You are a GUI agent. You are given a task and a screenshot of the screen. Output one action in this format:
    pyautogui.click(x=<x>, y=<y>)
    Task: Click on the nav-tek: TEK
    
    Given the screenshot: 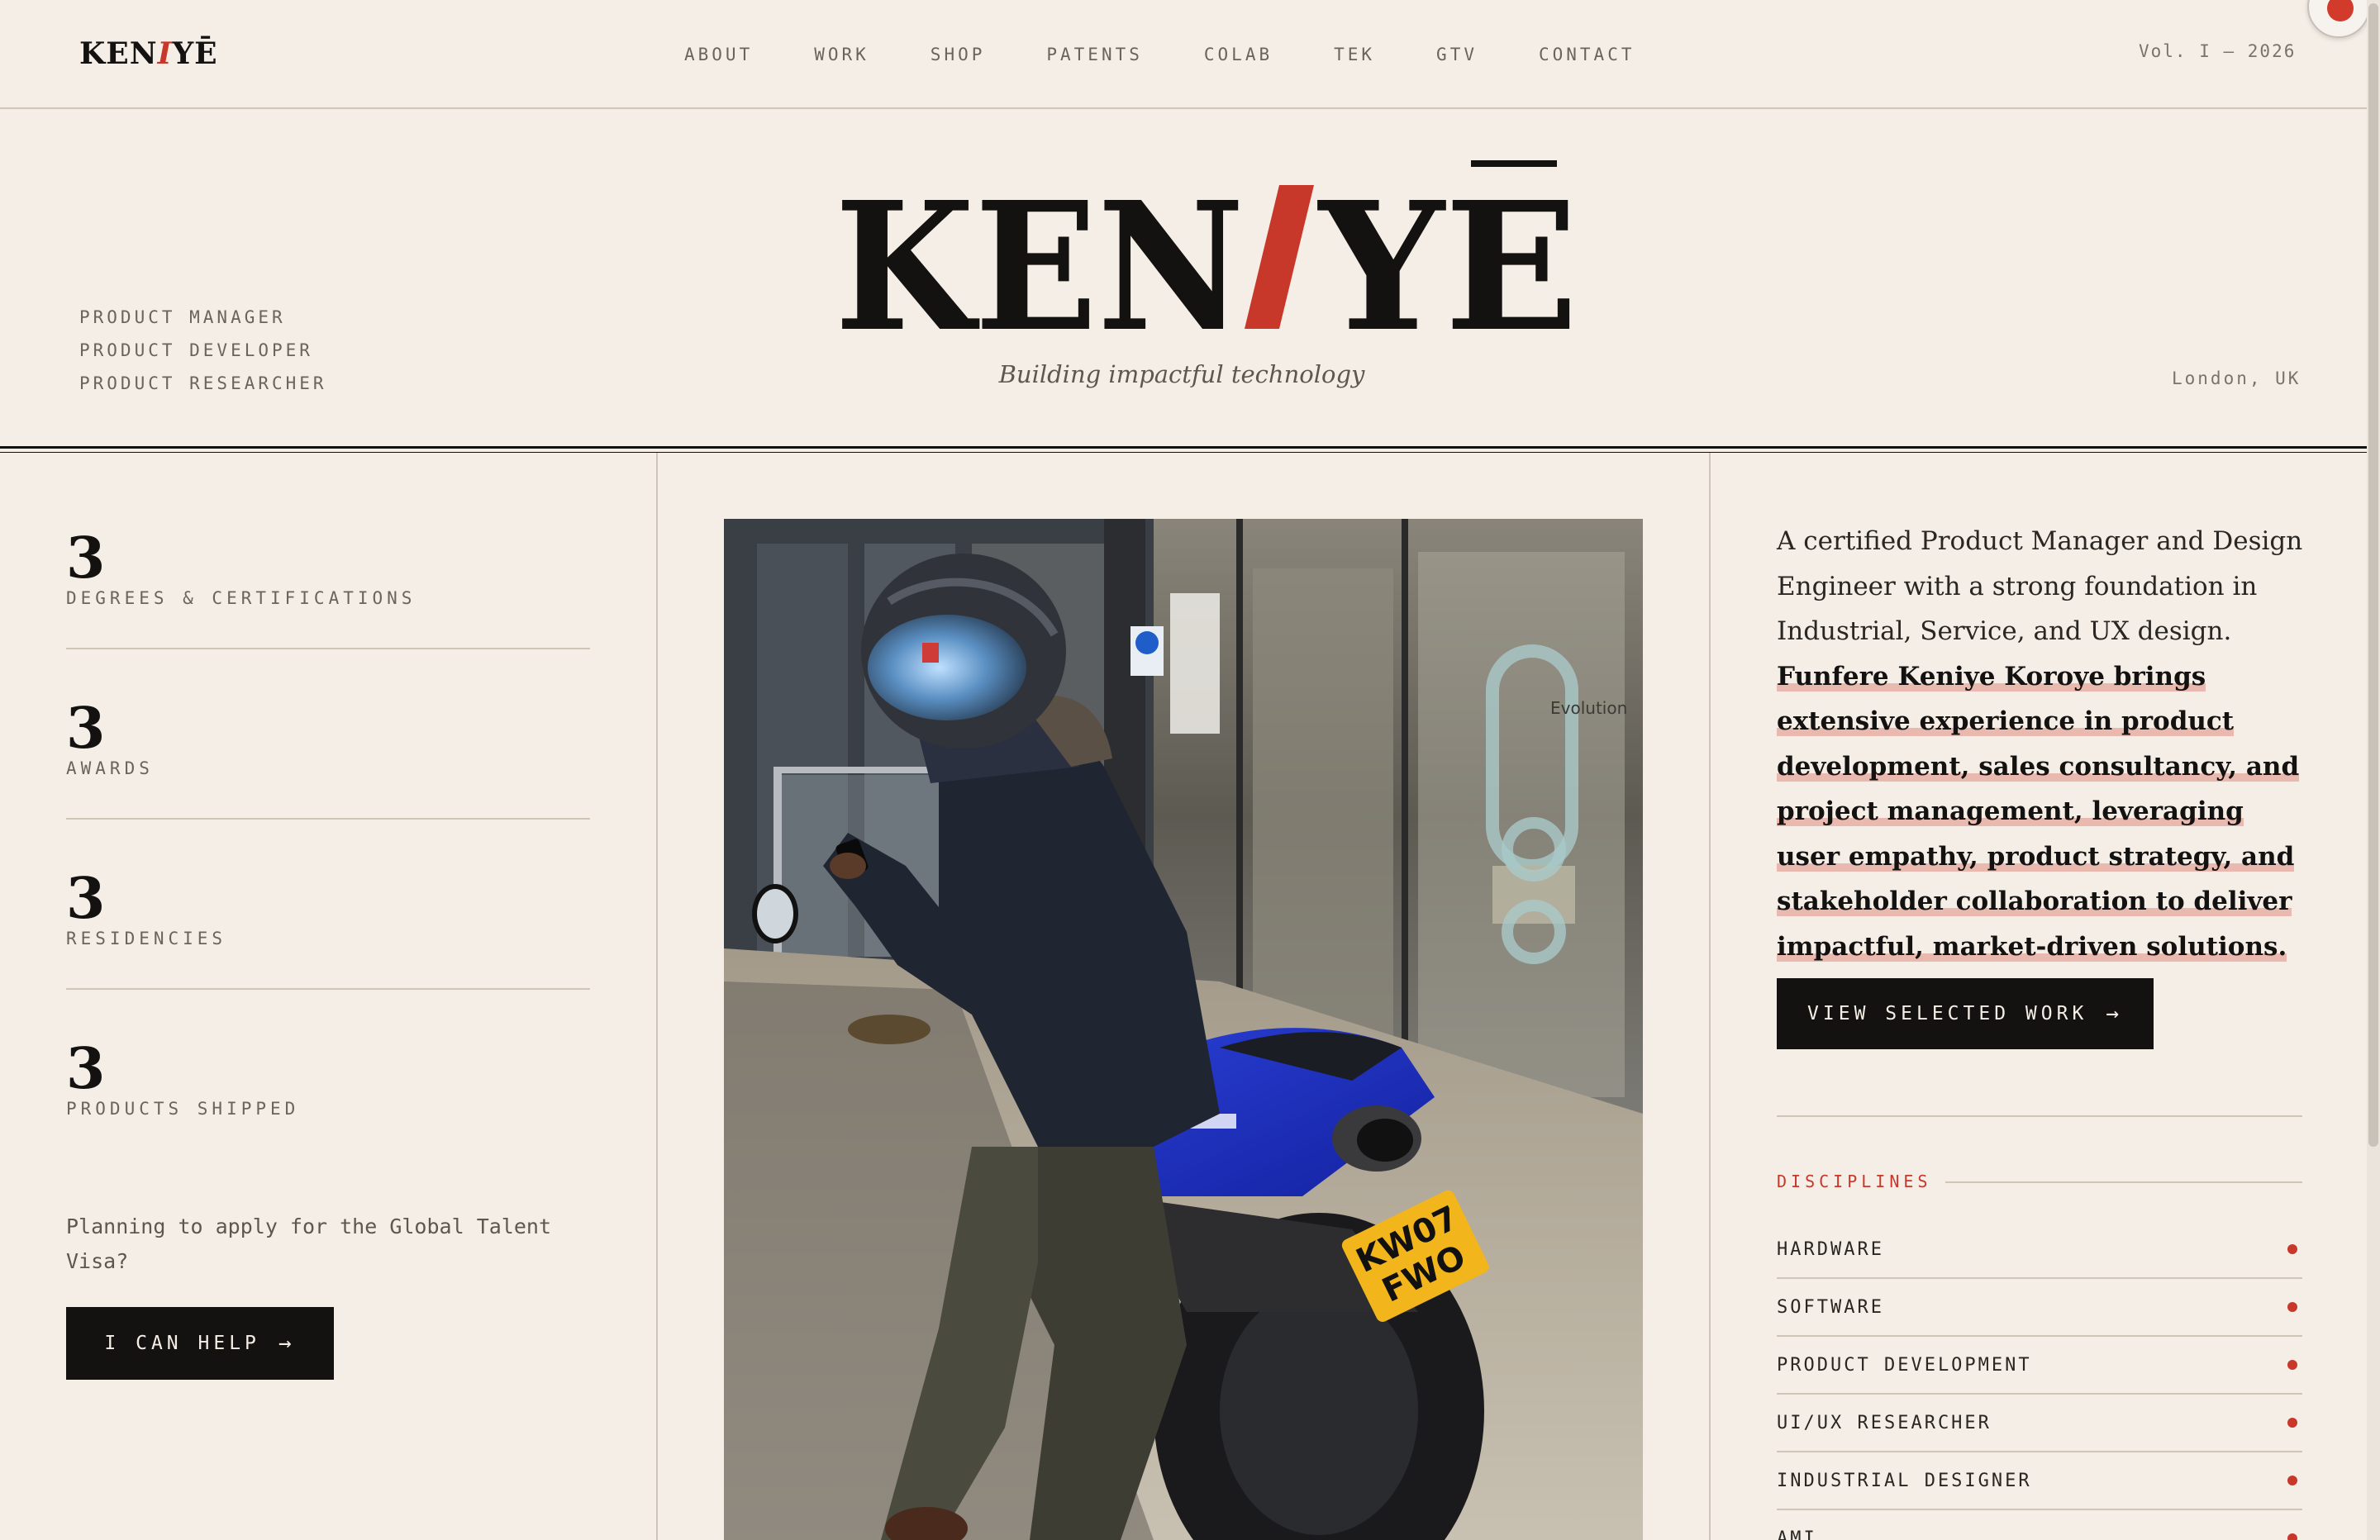 What is the action you would take?
    pyautogui.click(x=1354, y=55)
    